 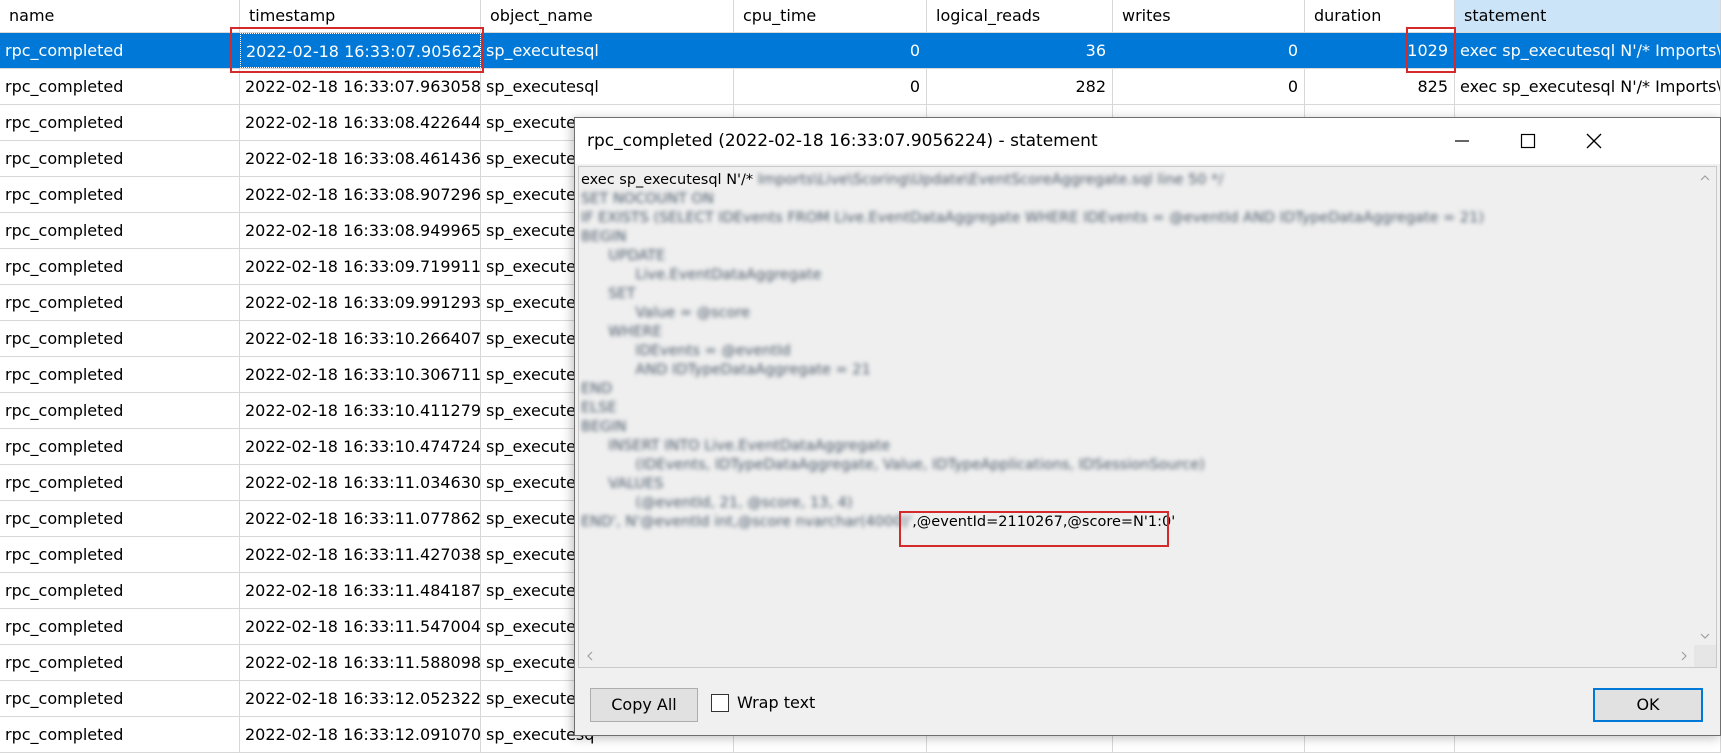 What do you see at coordinates (590, 656) in the screenshot?
I see `scroll-left-icon` at bounding box center [590, 656].